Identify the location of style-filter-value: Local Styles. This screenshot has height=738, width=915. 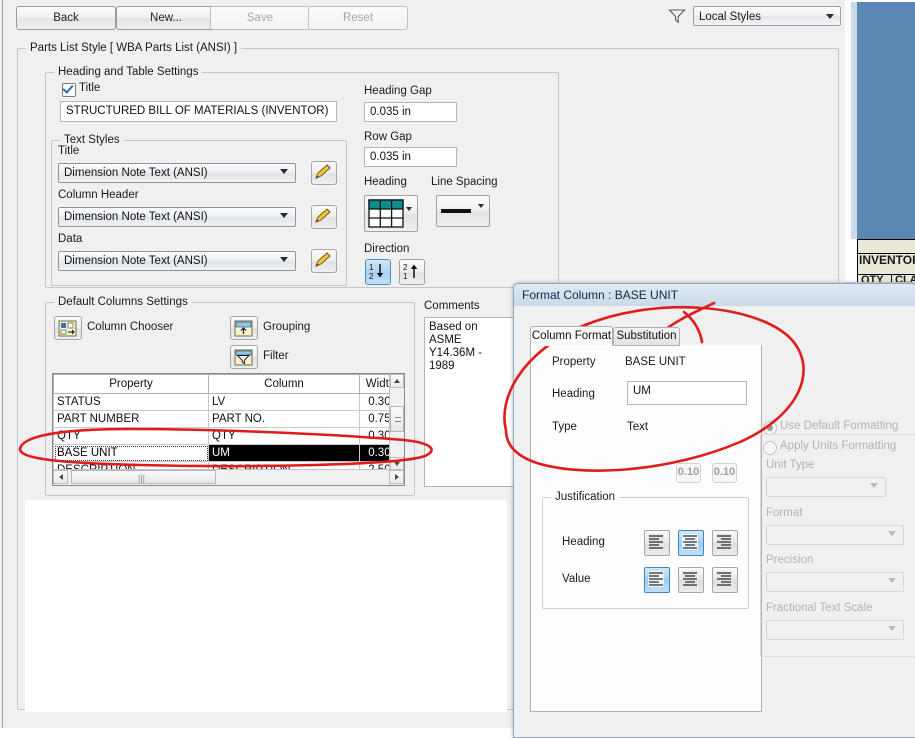
(730, 17).